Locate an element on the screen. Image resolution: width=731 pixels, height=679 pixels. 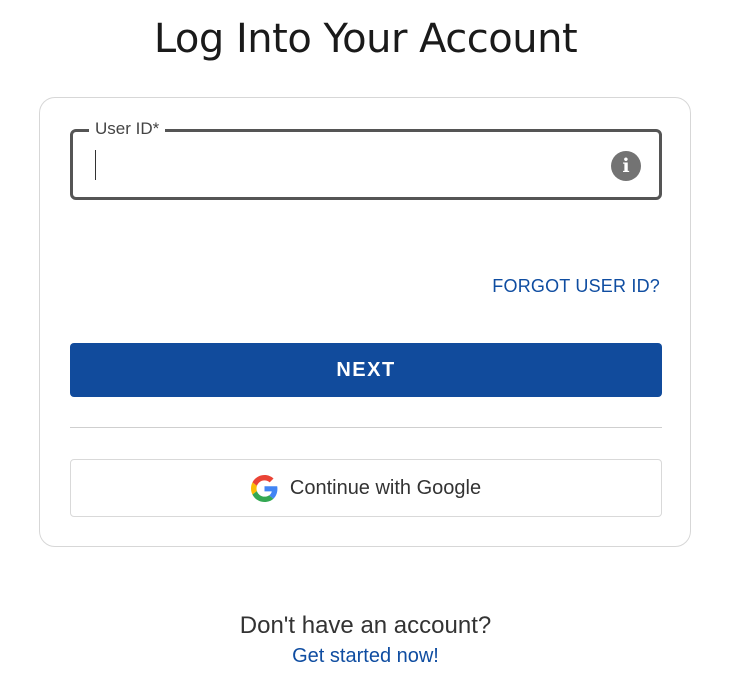
next-button: NEXT is located at coordinates (366, 370).